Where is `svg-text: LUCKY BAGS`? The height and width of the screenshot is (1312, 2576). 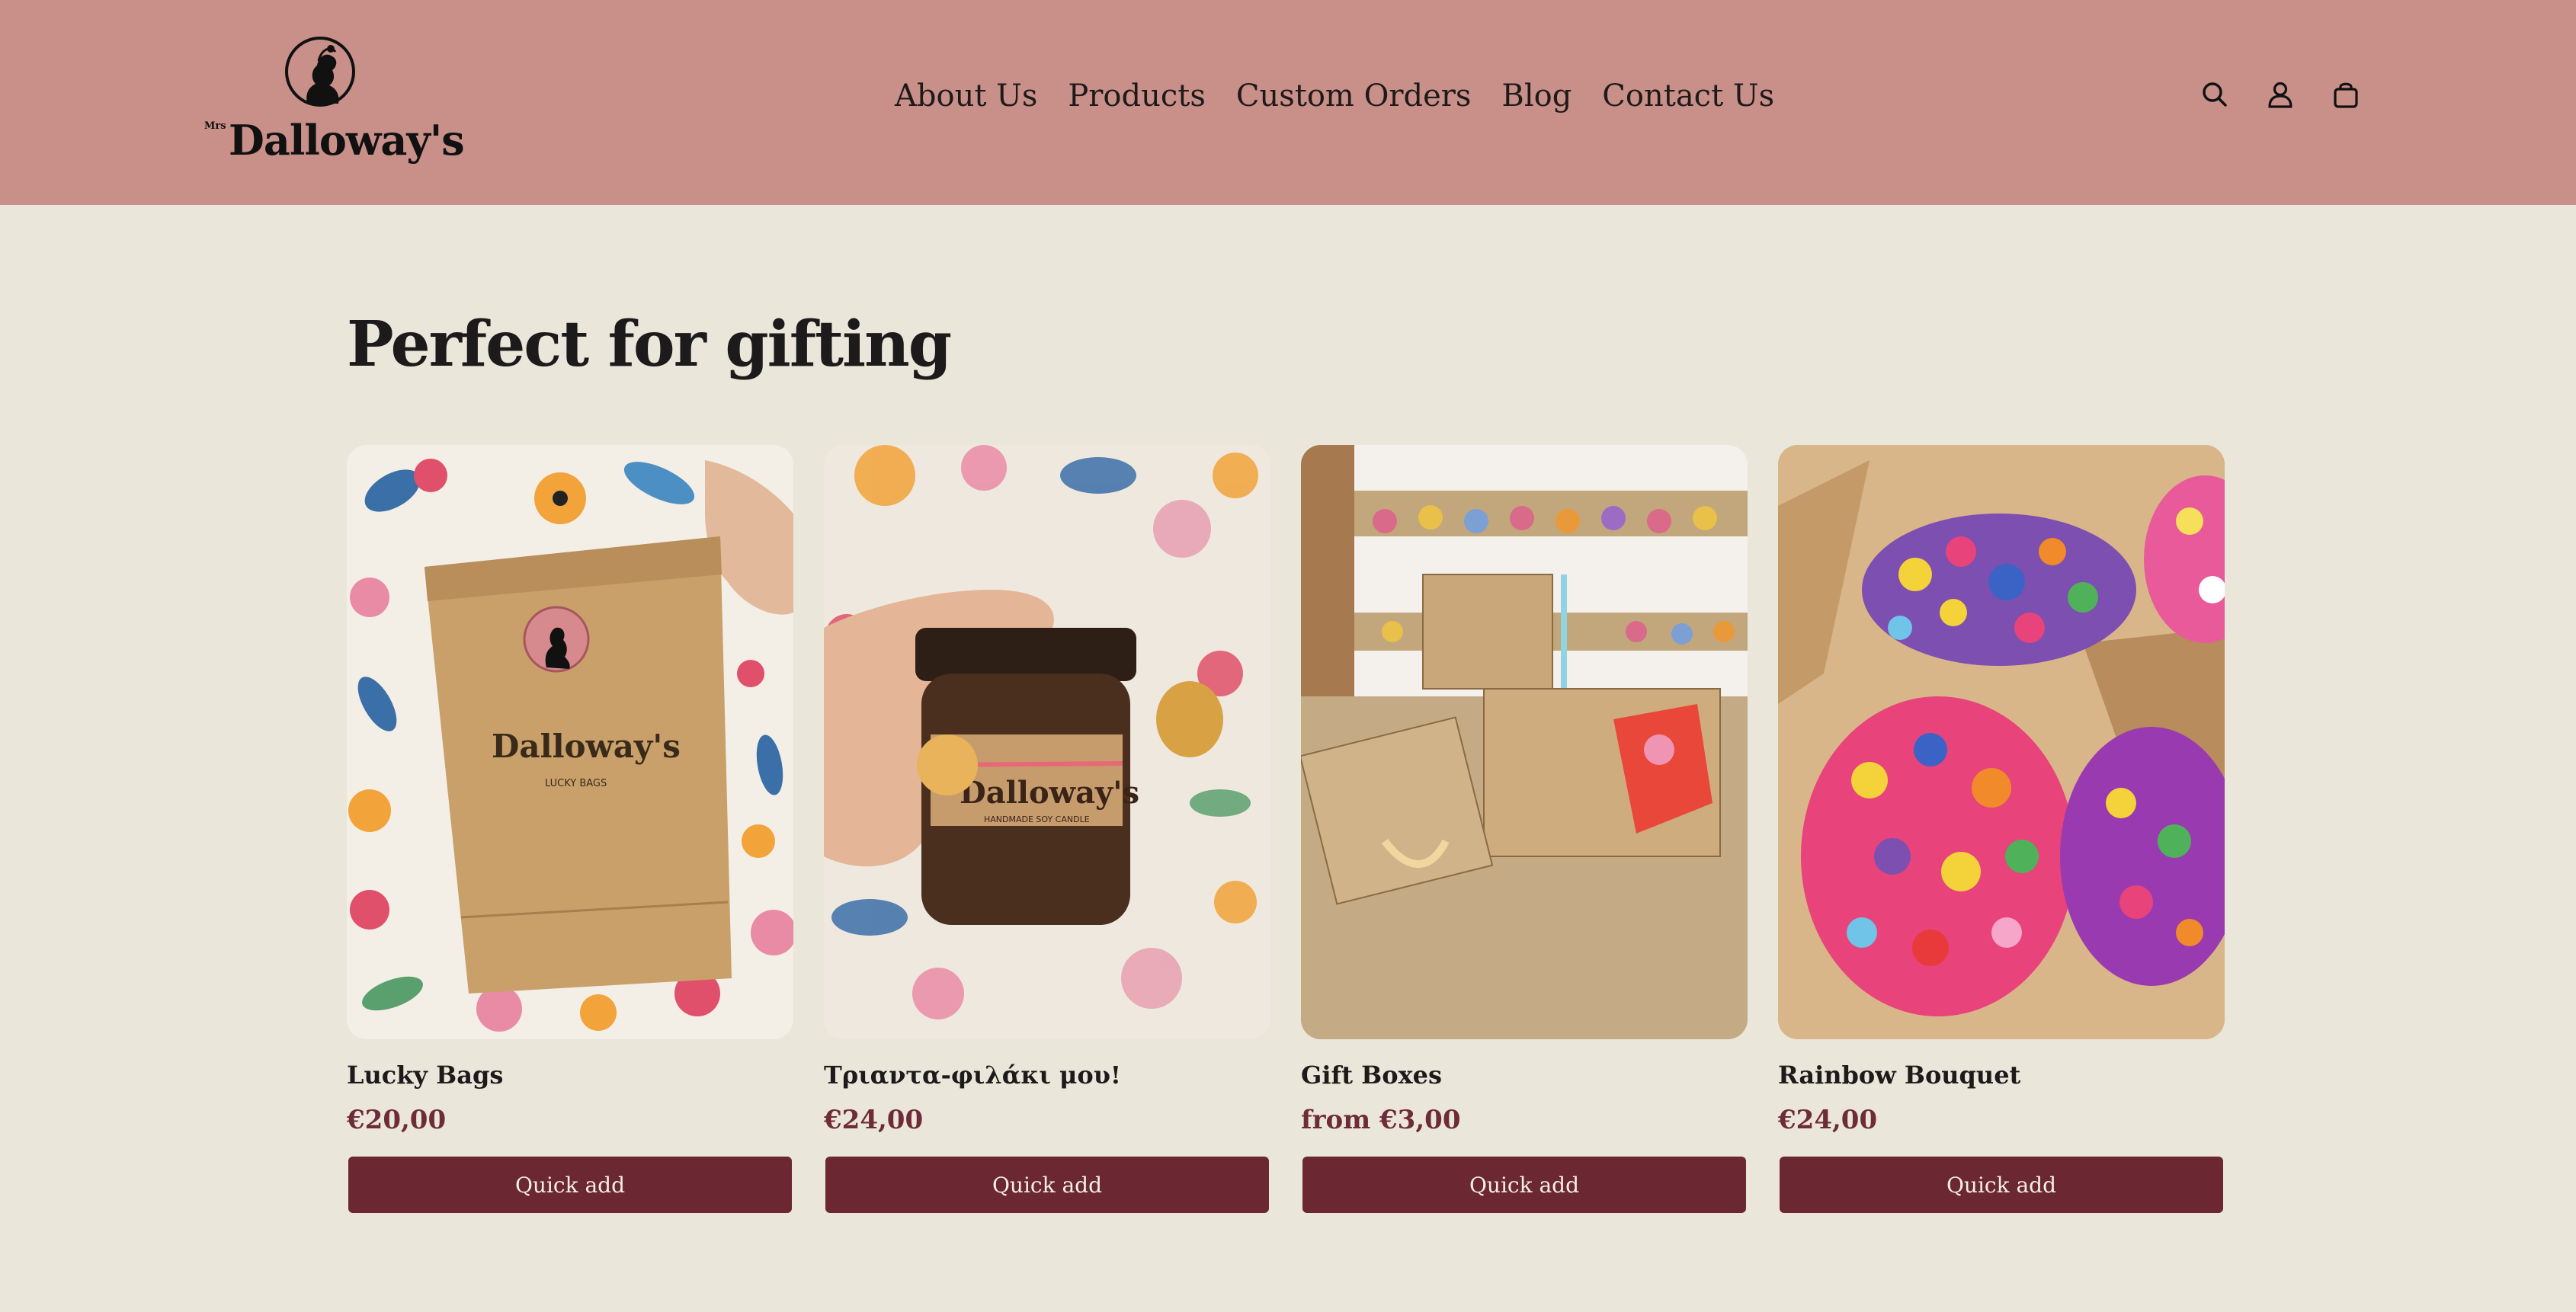 svg-text: LUCKY BAGS is located at coordinates (576, 783).